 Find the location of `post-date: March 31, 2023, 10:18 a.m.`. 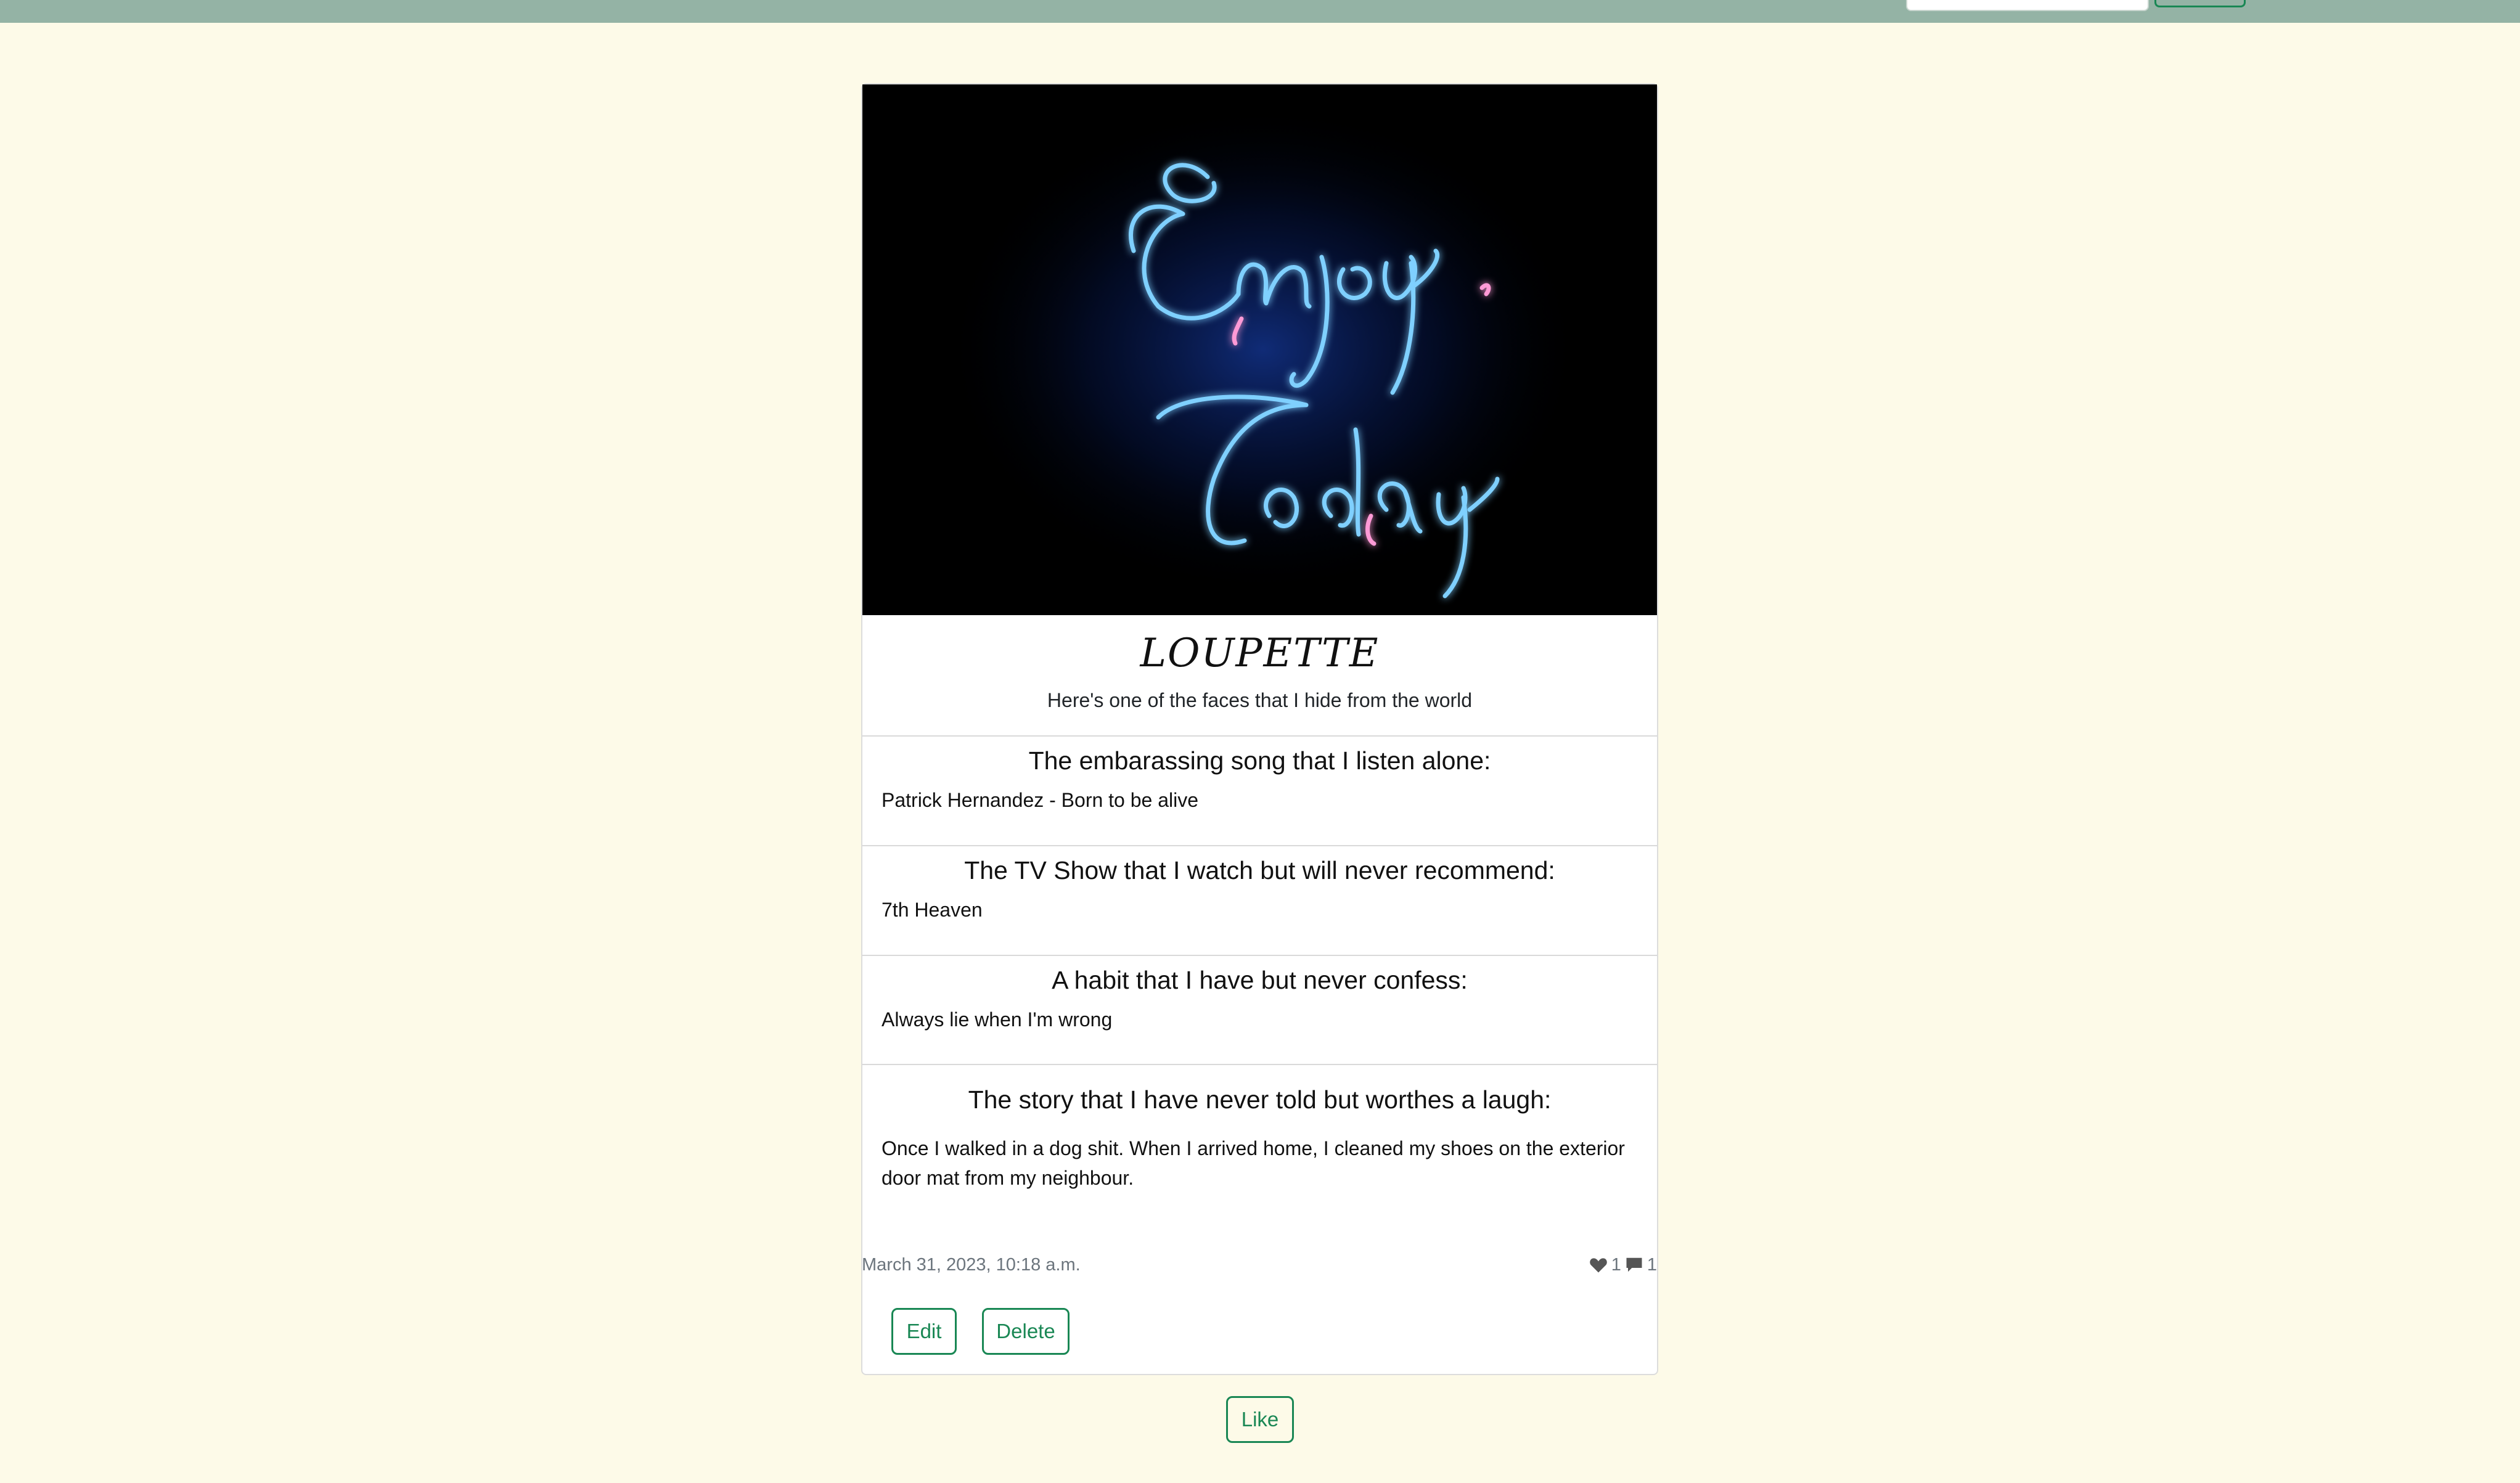

post-date: March 31, 2023, 10:18 a.m. is located at coordinates (971, 1265).